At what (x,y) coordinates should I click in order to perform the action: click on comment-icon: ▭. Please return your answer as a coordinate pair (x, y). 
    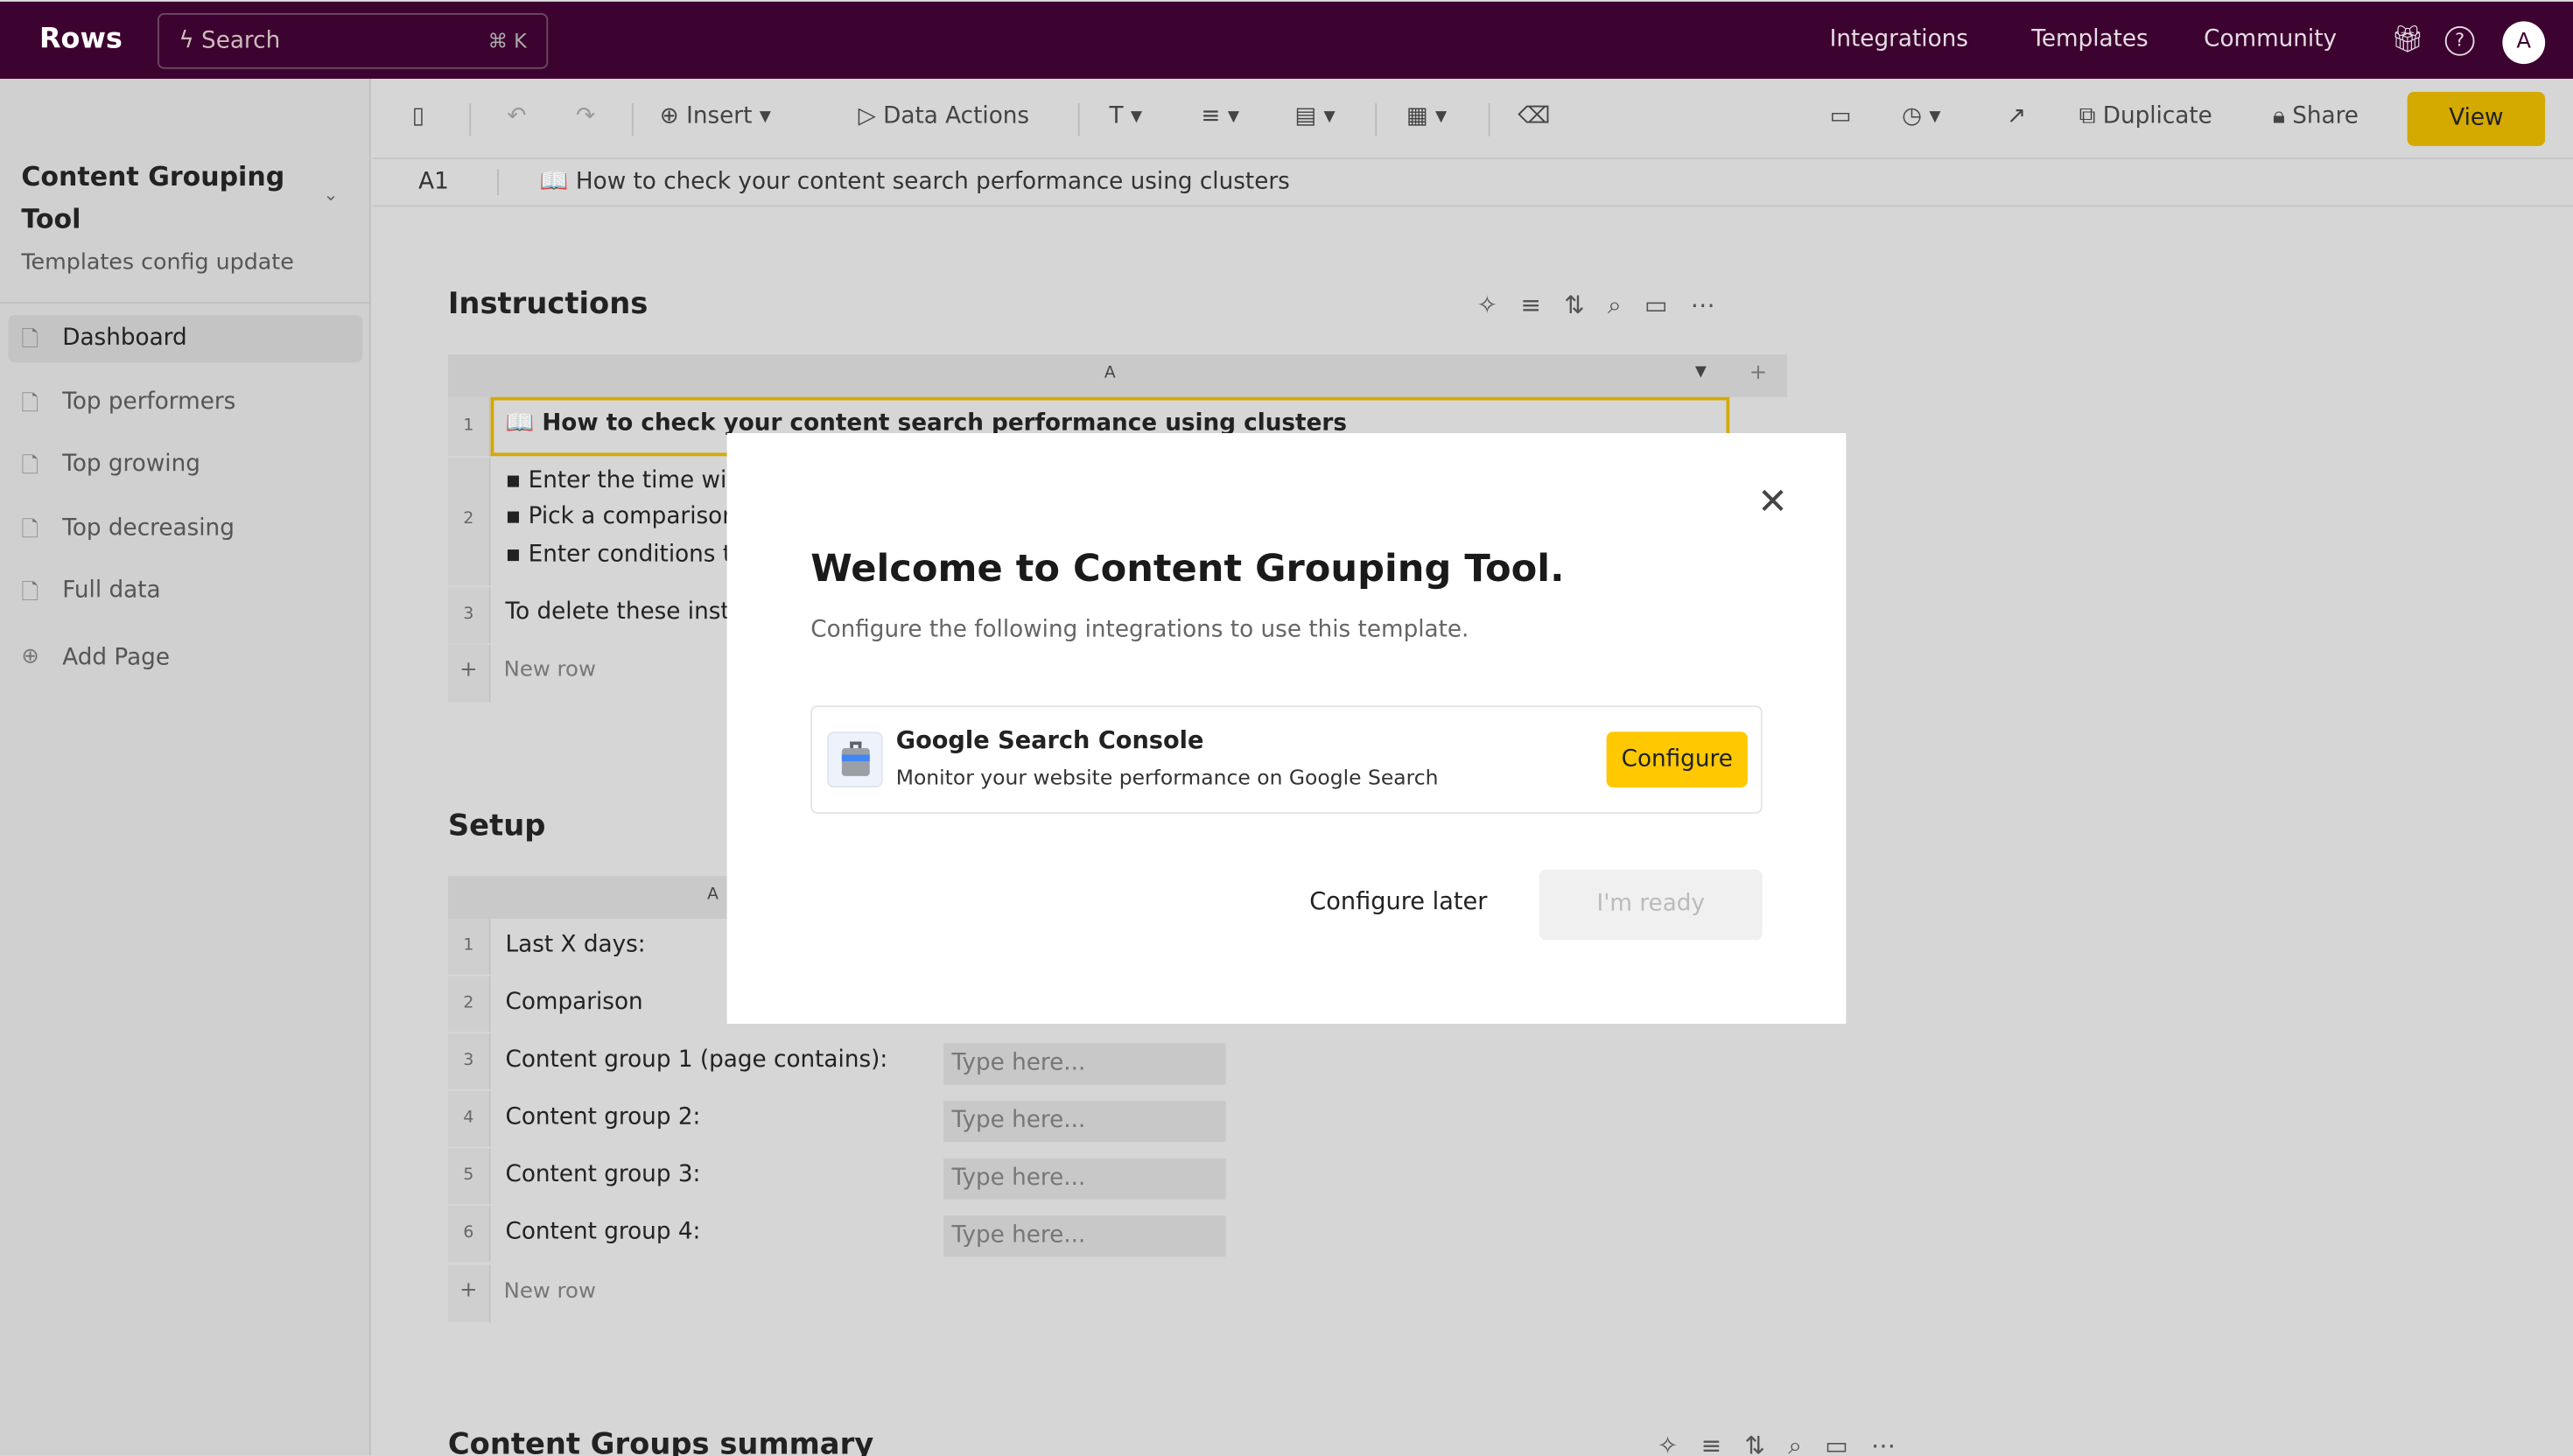
    Looking at the image, I should click on (1841, 116).